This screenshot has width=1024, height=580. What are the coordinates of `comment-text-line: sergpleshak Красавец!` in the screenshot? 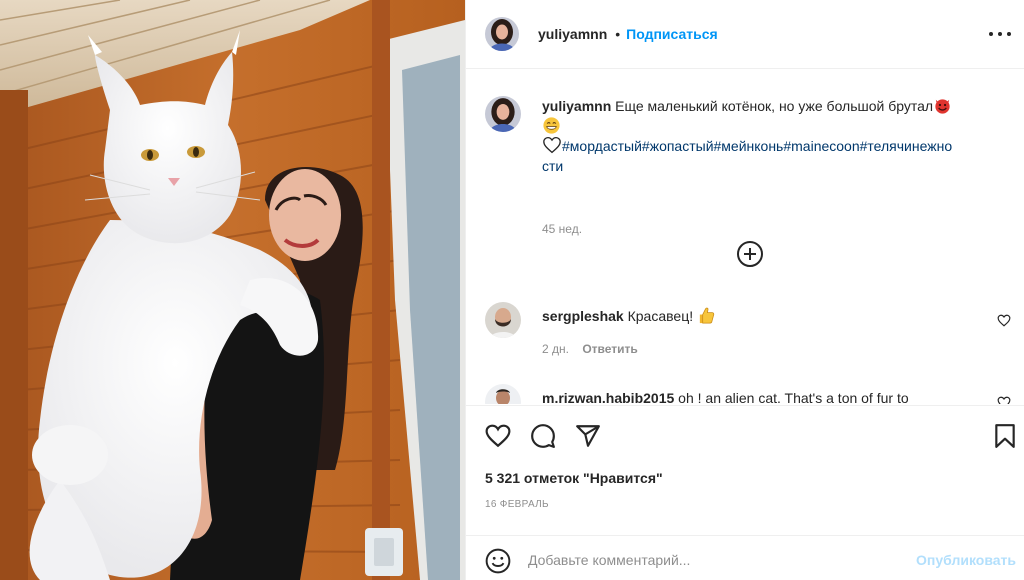 It's located at (757, 316).